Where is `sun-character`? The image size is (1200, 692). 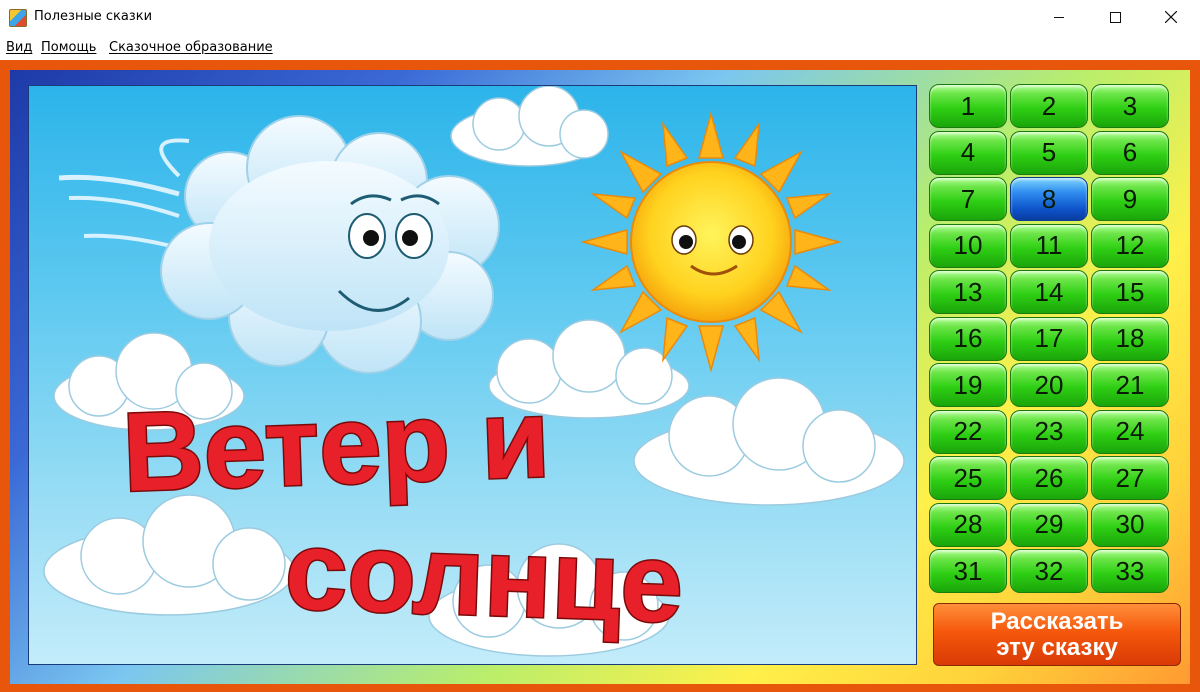 sun-character is located at coordinates (711, 242).